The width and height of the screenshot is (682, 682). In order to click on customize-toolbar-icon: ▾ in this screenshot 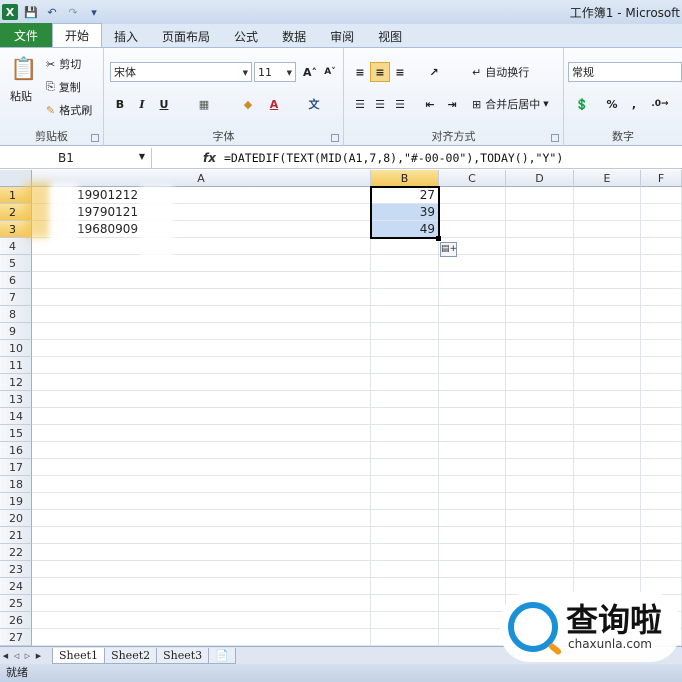, I will do `click(94, 12)`.